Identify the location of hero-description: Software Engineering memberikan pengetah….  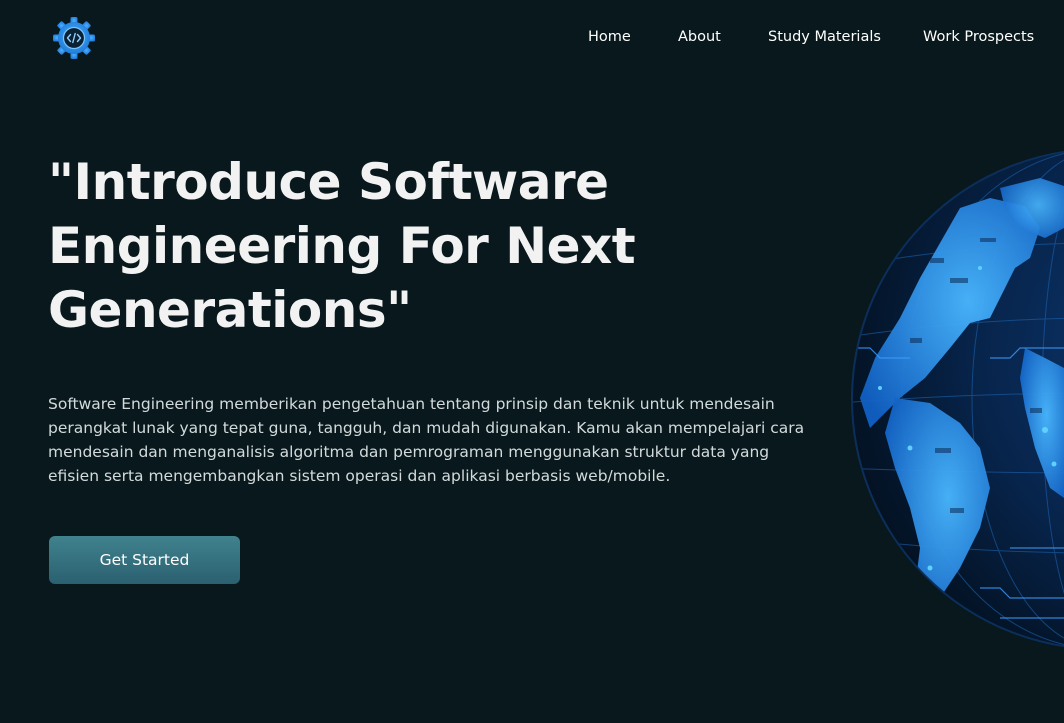
(426, 440).